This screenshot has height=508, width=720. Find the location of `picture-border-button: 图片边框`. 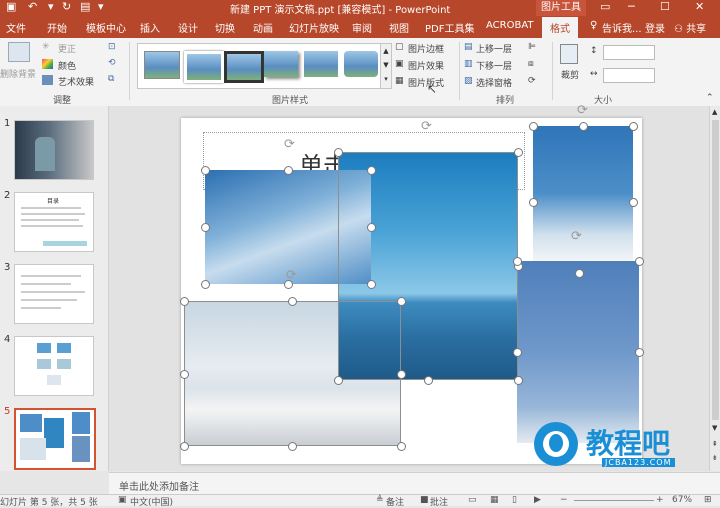

picture-border-button: 图片边框 is located at coordinates (426, 48).